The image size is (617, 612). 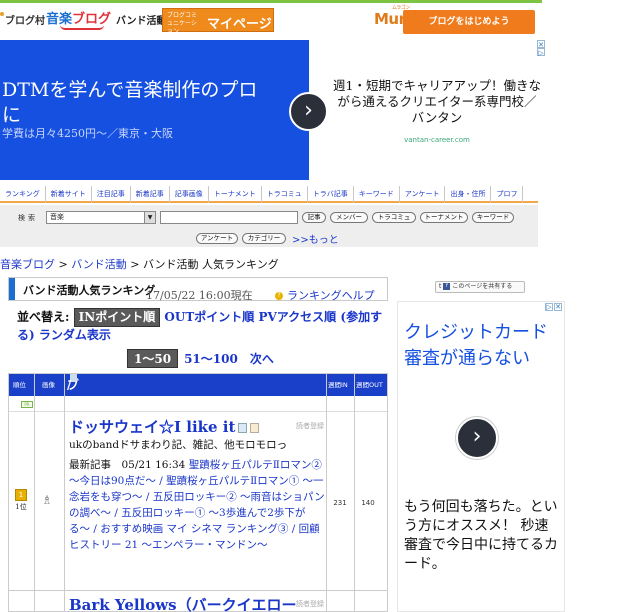 What do you see at coordinates (101, 217) in the screenshot?
I see `search-category-select: 音楽 ▼` at bounding box center [101, 217].